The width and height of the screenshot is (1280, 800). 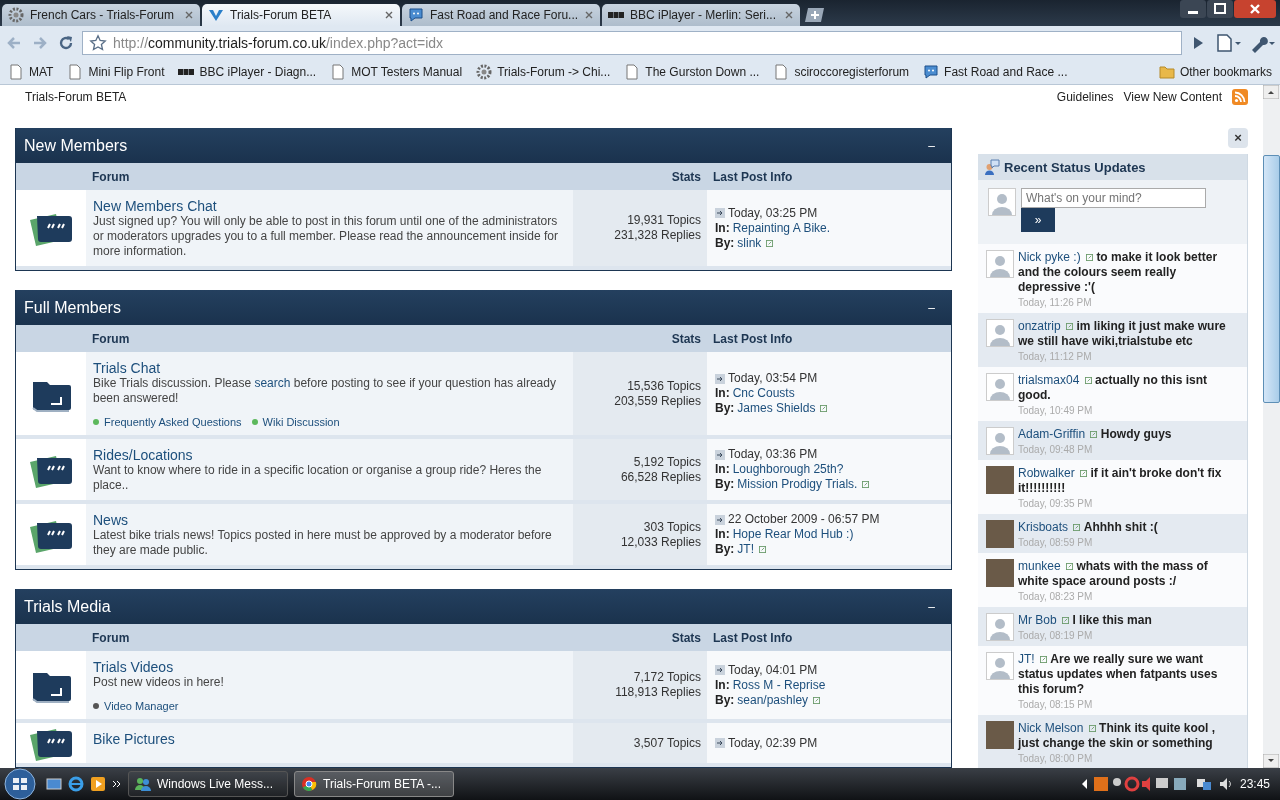 What do you see at coordinates (1193, 9) in the screenshot?
I see `minimize-icon` at bounding box center [1193, 9].